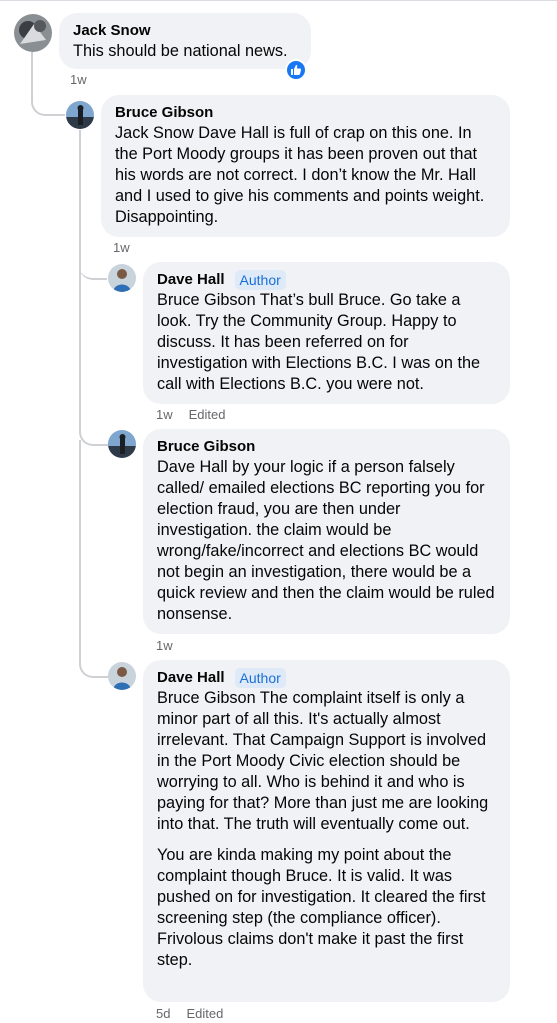 The width and height of the screenshot is (557, 1023). I want to click on like-icon, so click(296, 70).